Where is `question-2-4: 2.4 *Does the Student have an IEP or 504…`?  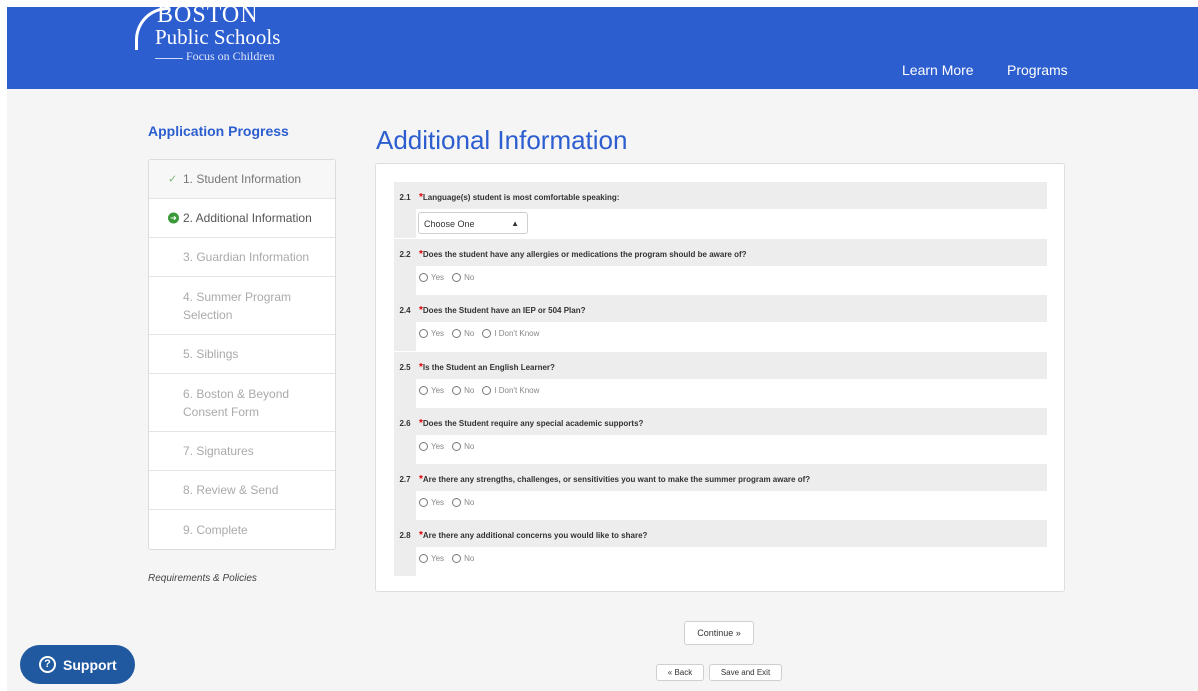 question-2-4: 2.4 *Does the Student have an IEP or 504… is located at coordinates (720, 323).